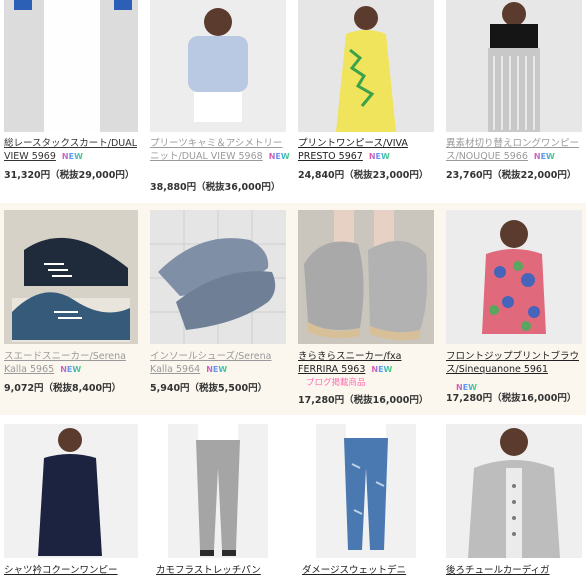 This screenshot has height=577, width=586. Describe the element at coordinates (512, 150) in the screenshot. I see `product-title: 異素材切り替えロングワンピース/NOUQUE 5966` at that location.